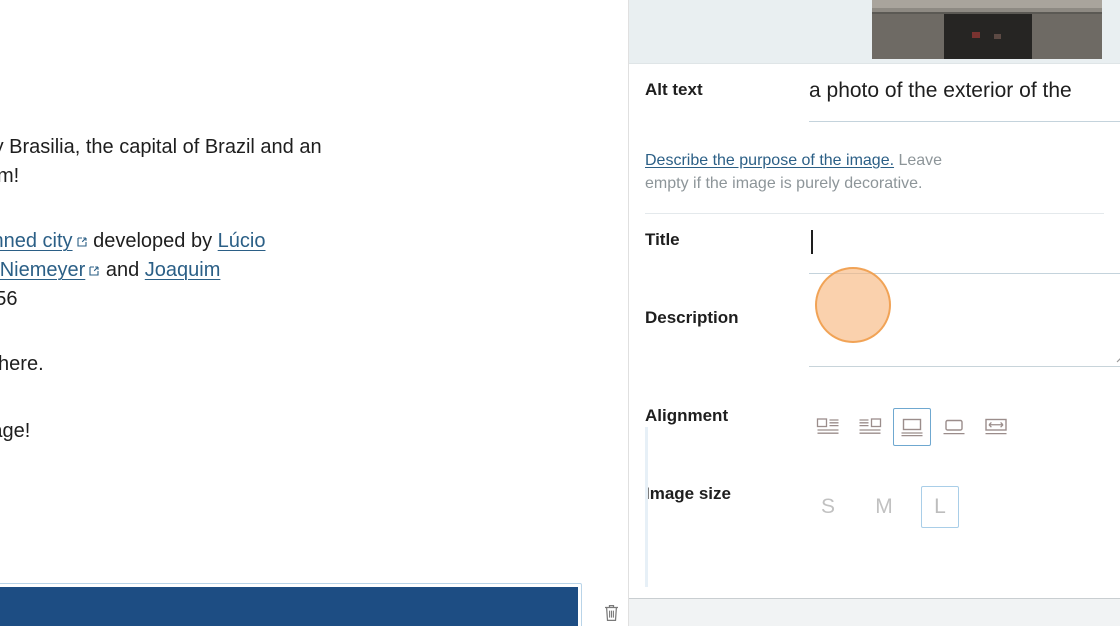 The width and height of the screenshot is (1120, 626). I want to click on image-preview-panel, so click(874, 32).